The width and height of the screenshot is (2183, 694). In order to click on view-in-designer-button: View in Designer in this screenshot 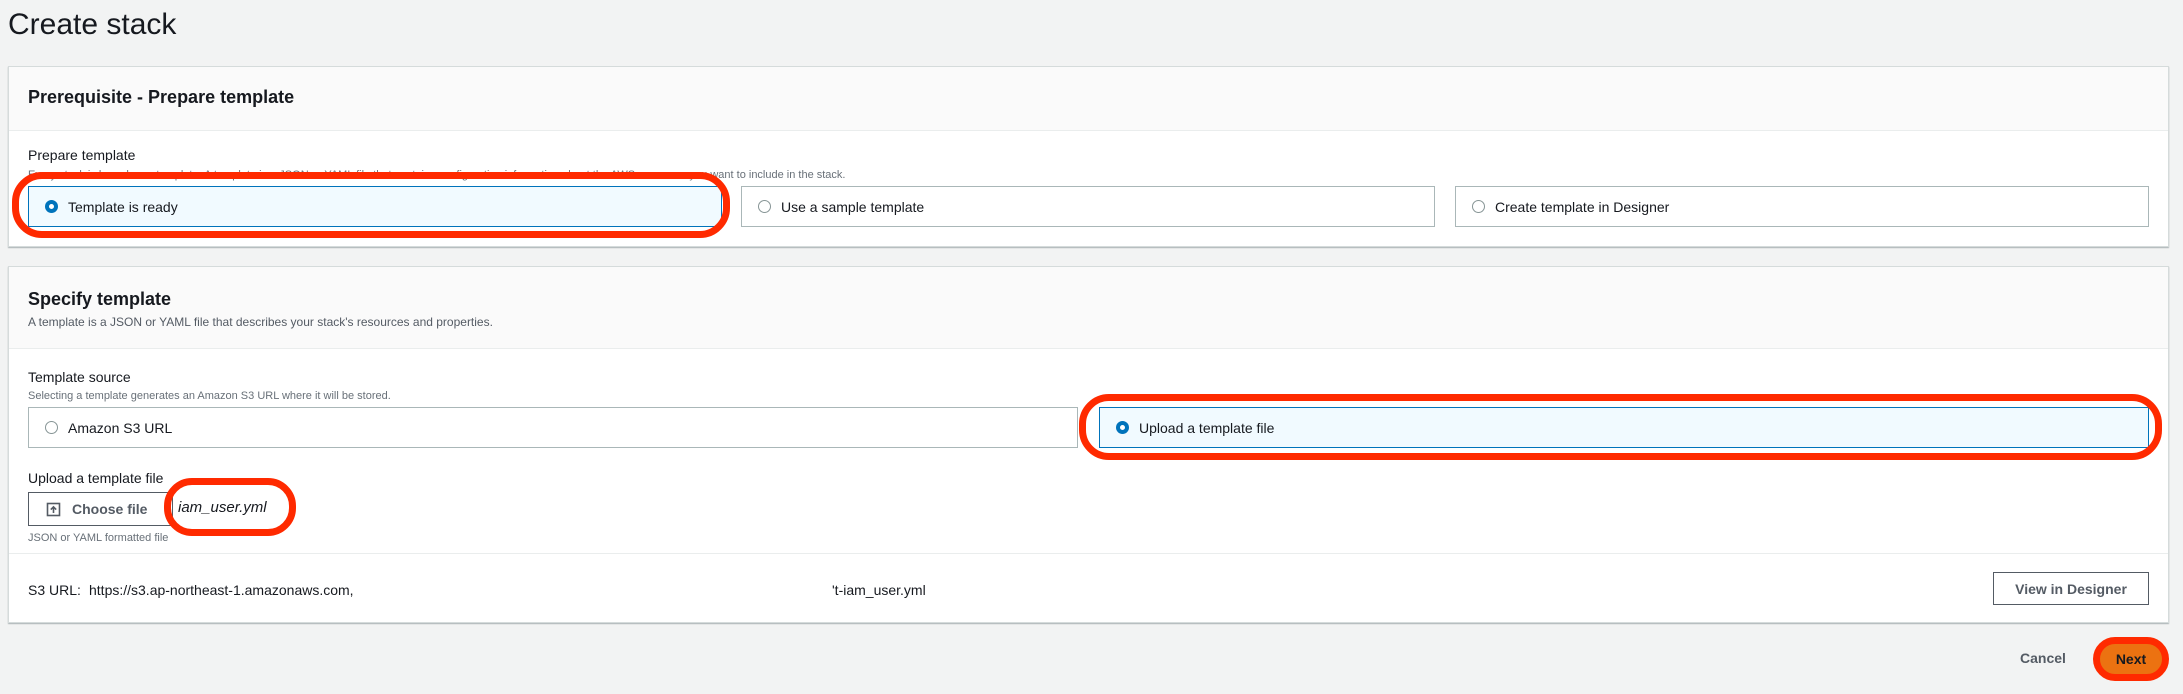, I will do `click(2071, 588)`.